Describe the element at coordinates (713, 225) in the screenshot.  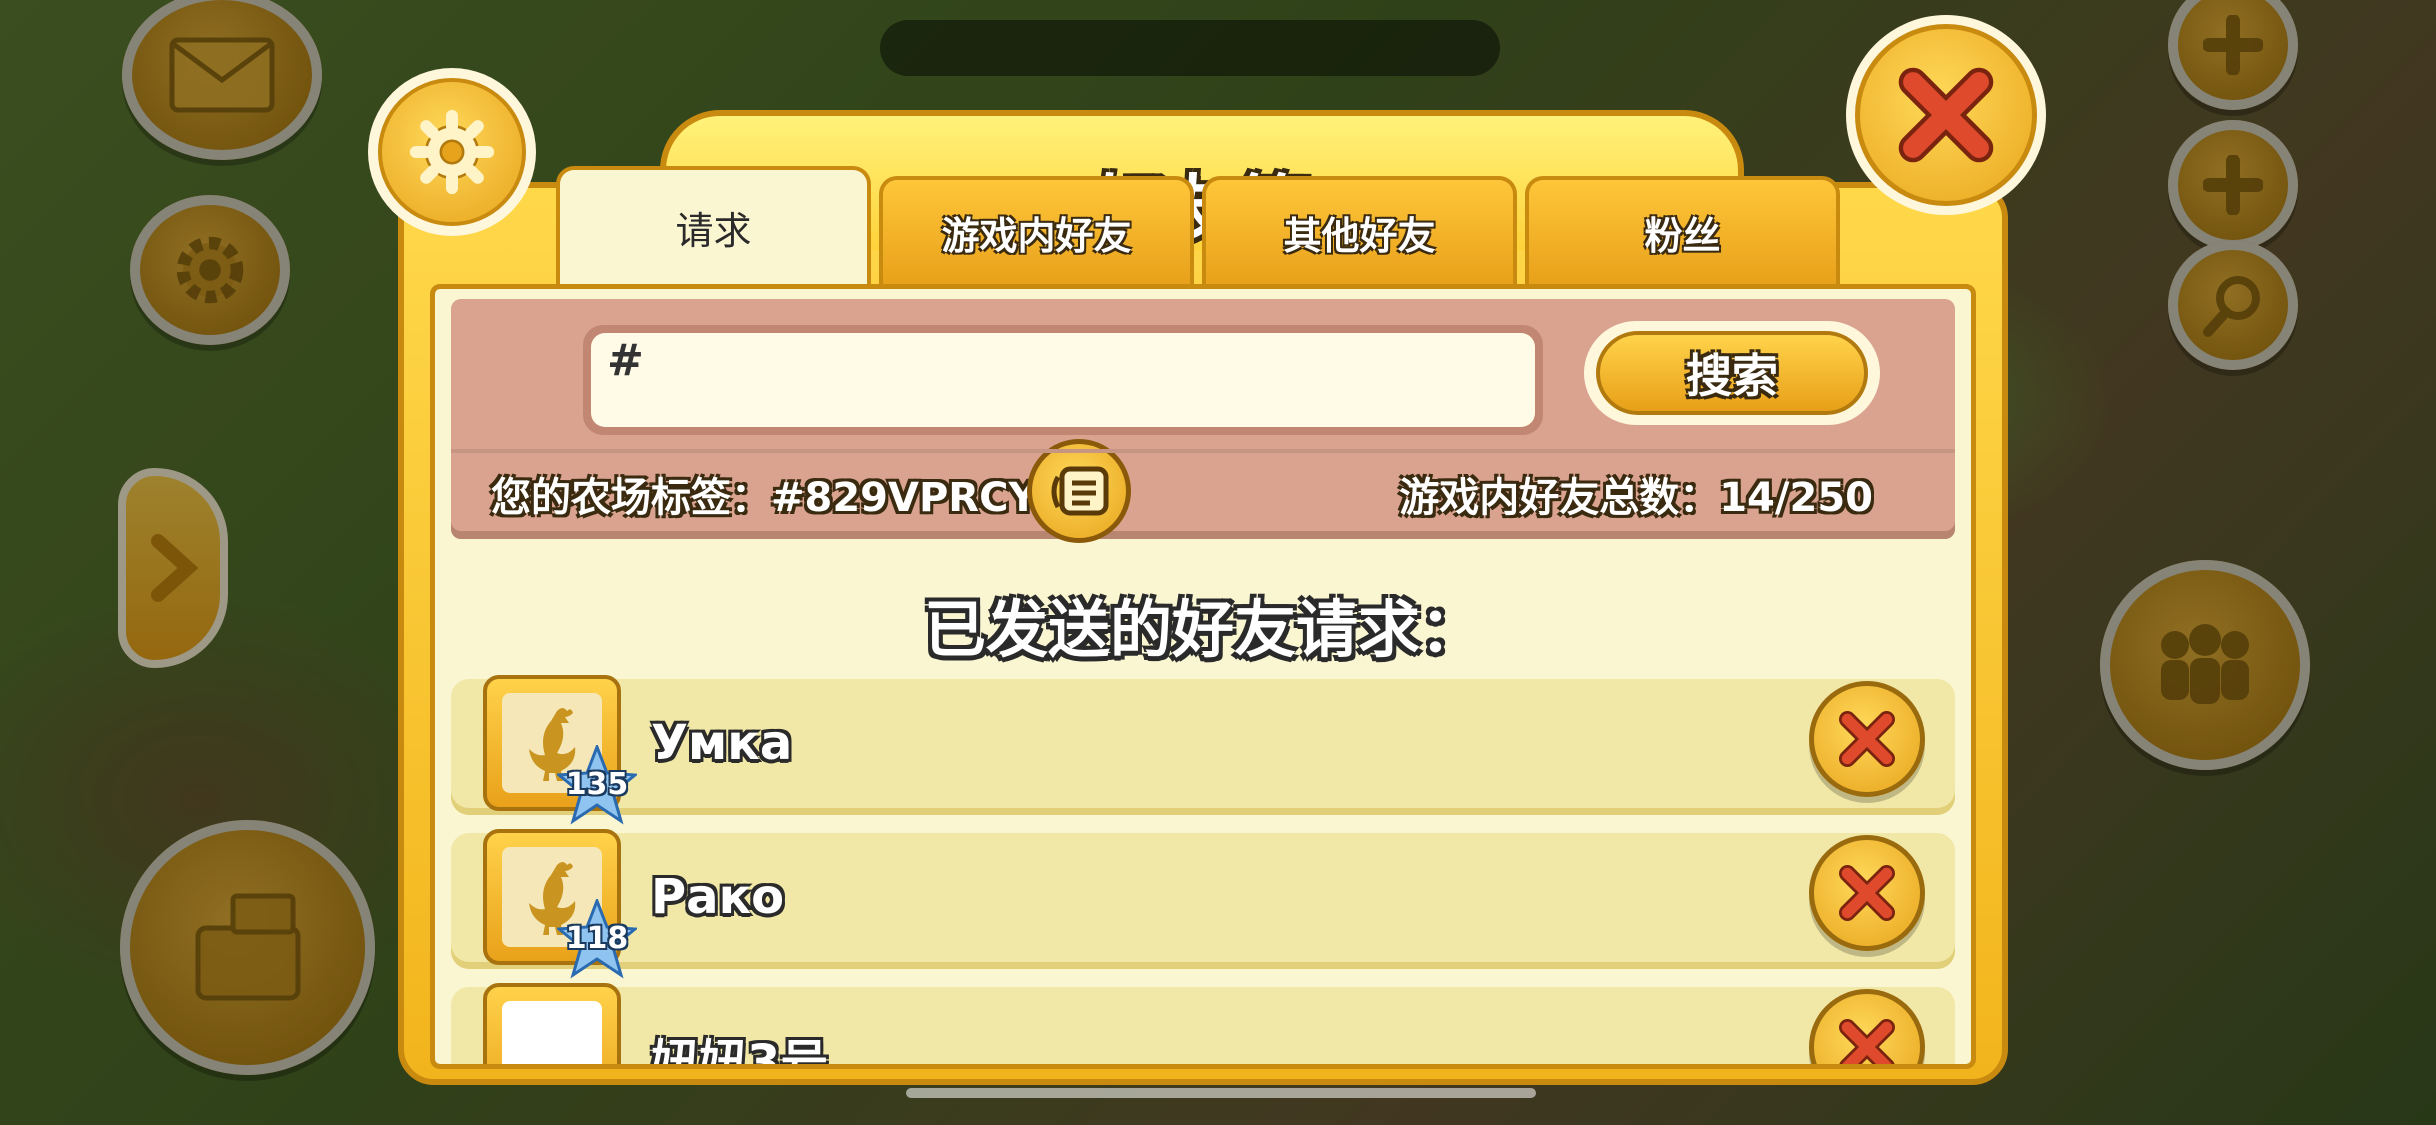
I see `tab-requests: 请求` at that location.